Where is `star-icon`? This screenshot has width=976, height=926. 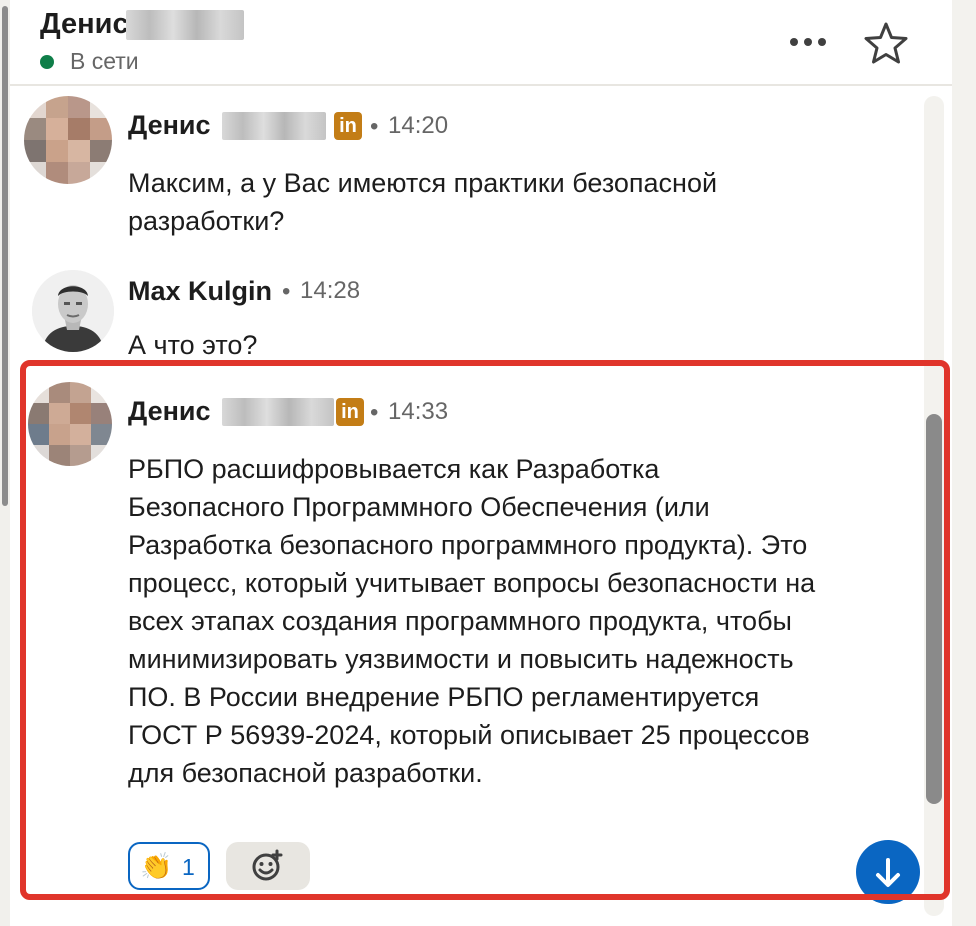
star-icon is located at coordinates (886, 43).